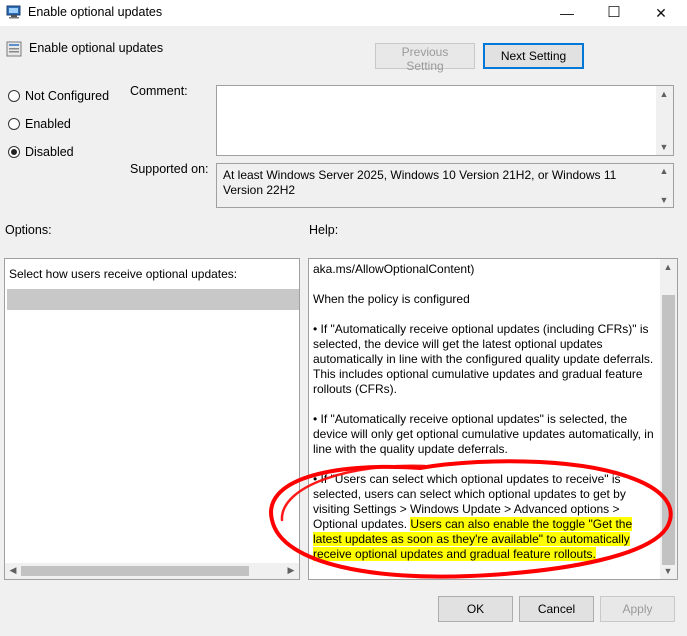  Describe the element at coordinates (471, 519) in the screenshot. I see `red-annotation-circle` at that location.